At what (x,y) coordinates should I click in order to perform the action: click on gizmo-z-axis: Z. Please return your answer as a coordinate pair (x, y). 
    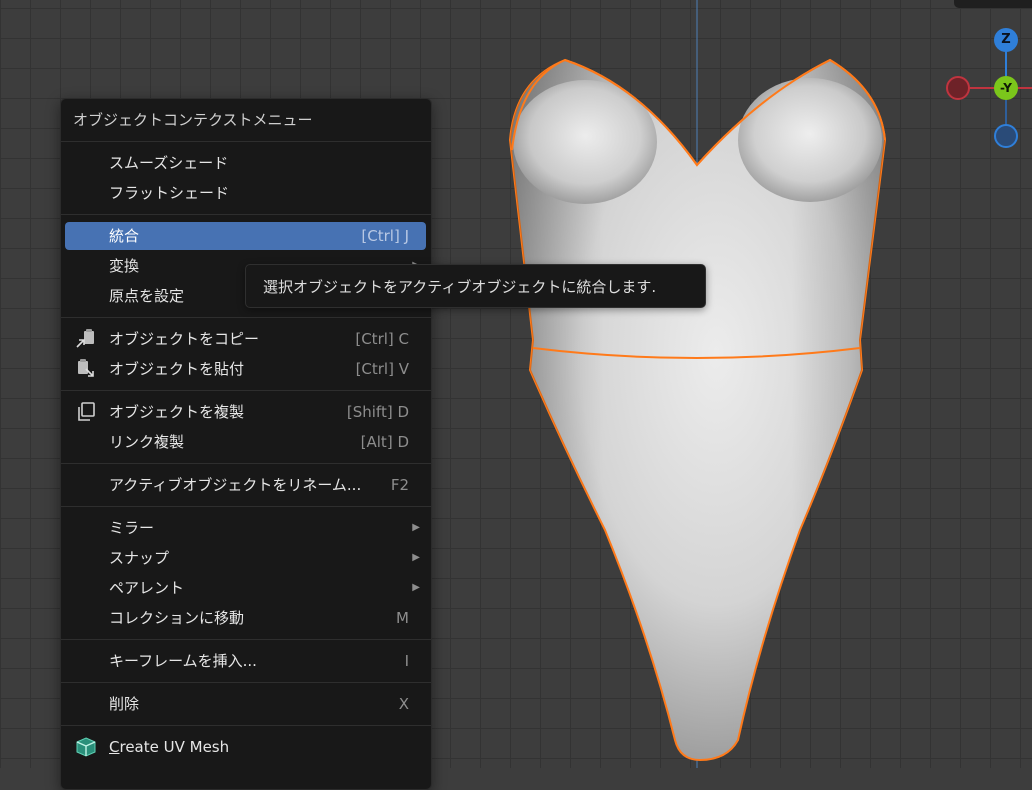
    Looking at the image, I should click on (1006, 40).